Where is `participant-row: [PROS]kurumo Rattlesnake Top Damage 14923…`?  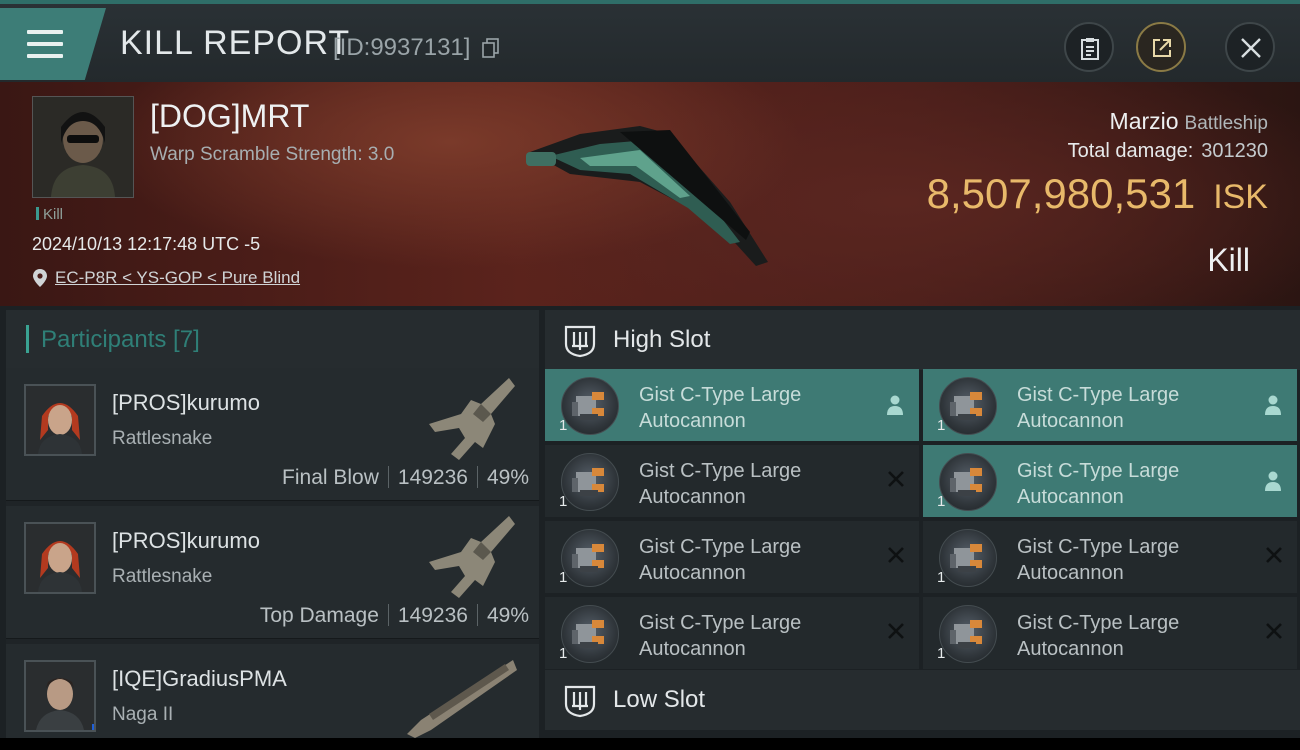 participant-row: [PROS]kurumo Rattlesnake Top Damage 14923… is located at coordinates (272, 572).